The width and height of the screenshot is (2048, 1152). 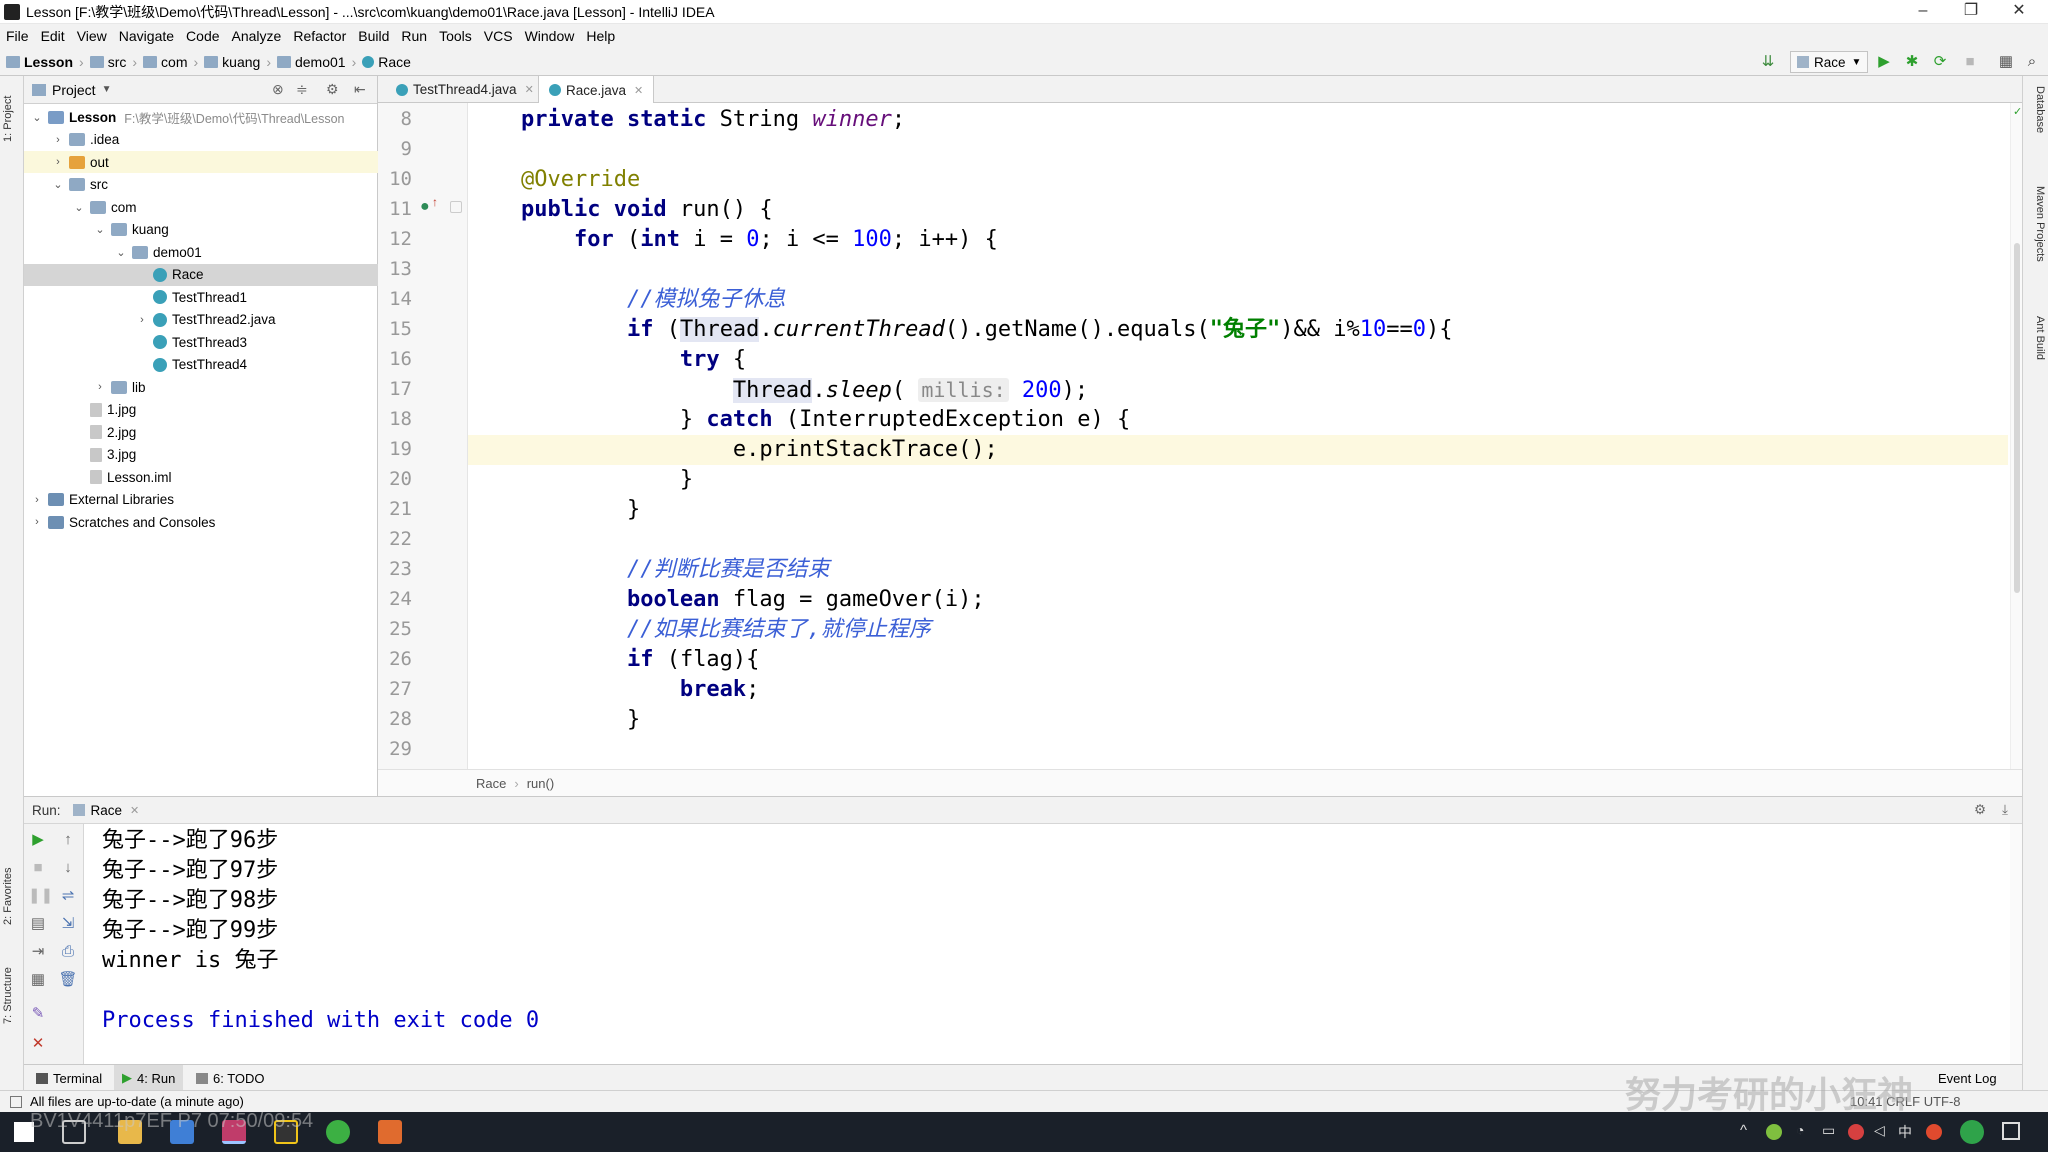 I want to click on event-log-tab: Event Log, so click(x=1967, y=1078).